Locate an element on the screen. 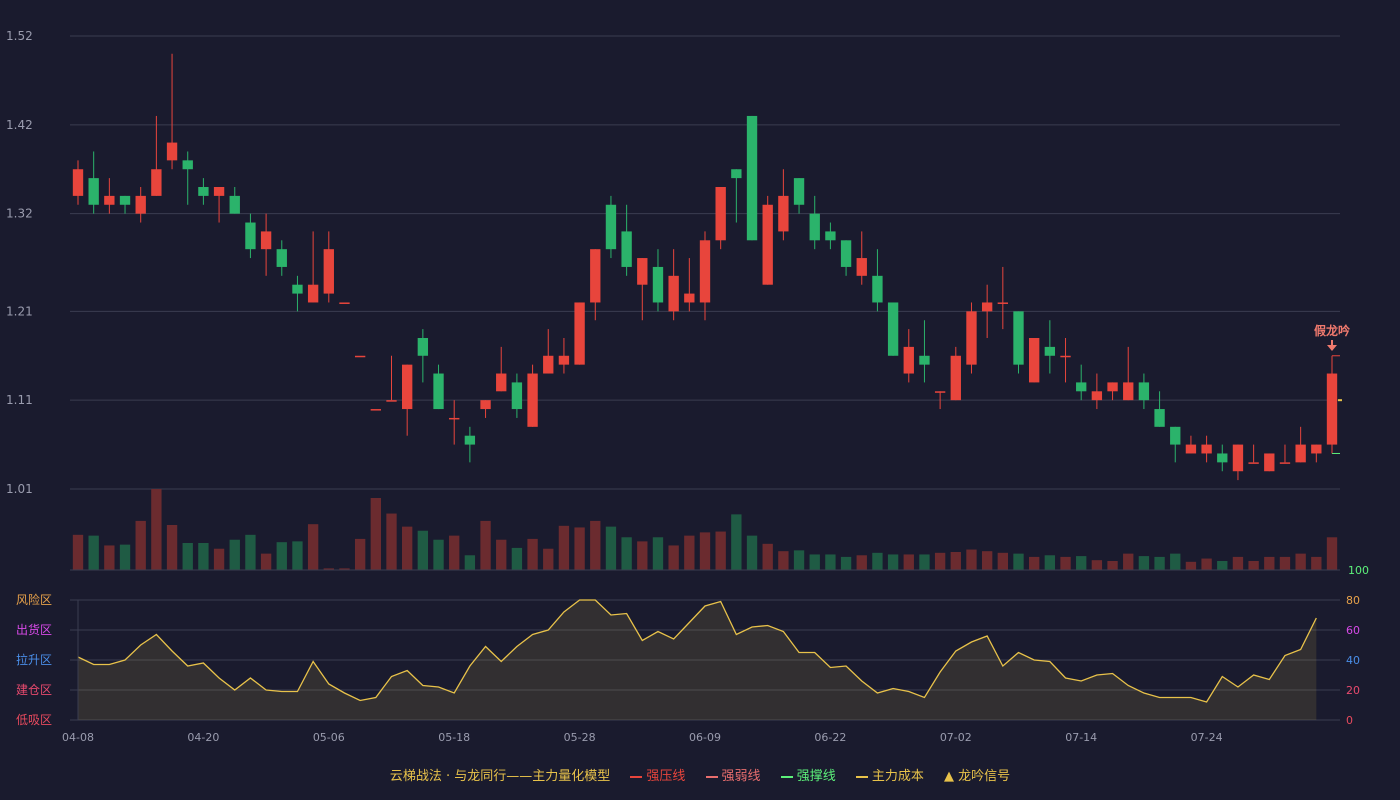  volume-axis-label: 100 is located at coordinates (1358, 570).